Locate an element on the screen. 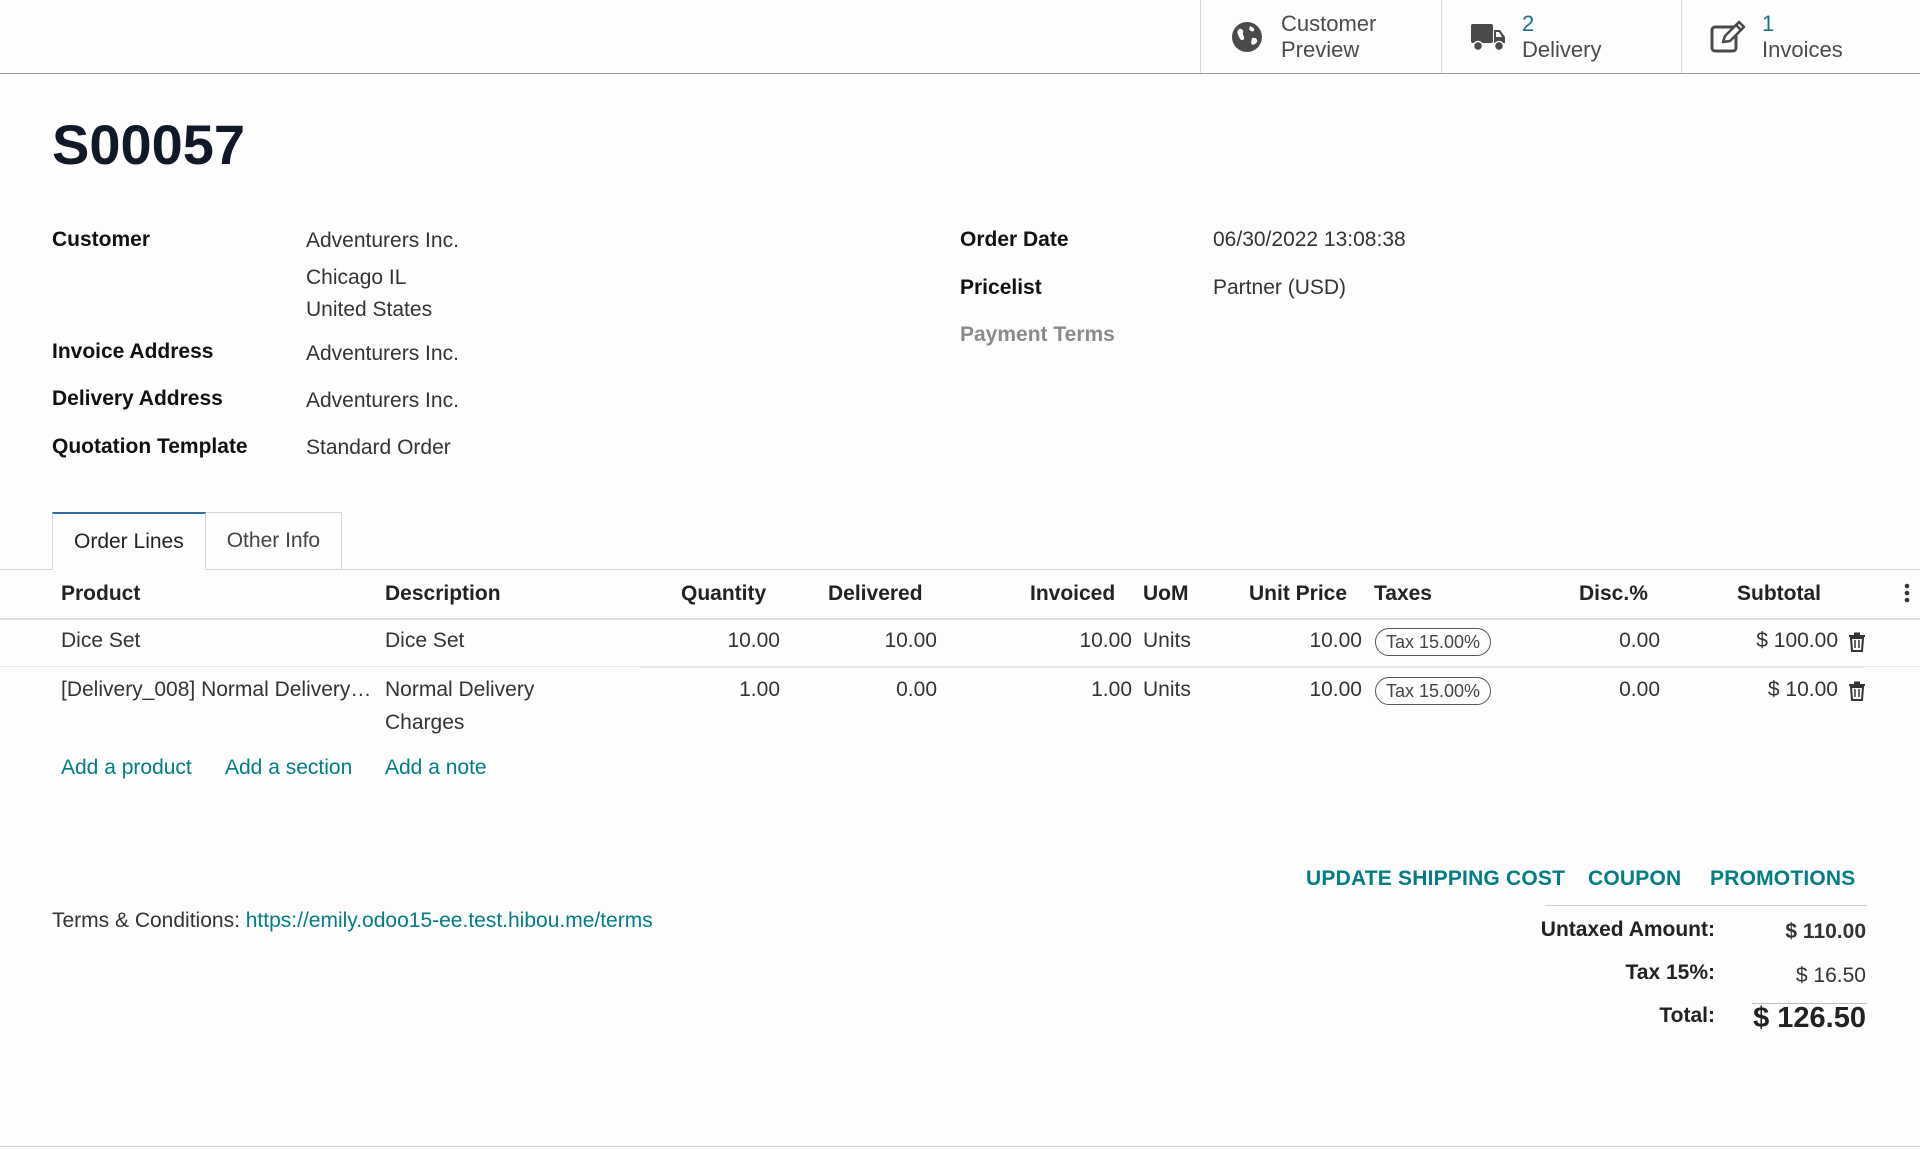 The image size is (1920, 1149). invoice-address-label: Invoice Address is located at coordinates (133, 351).